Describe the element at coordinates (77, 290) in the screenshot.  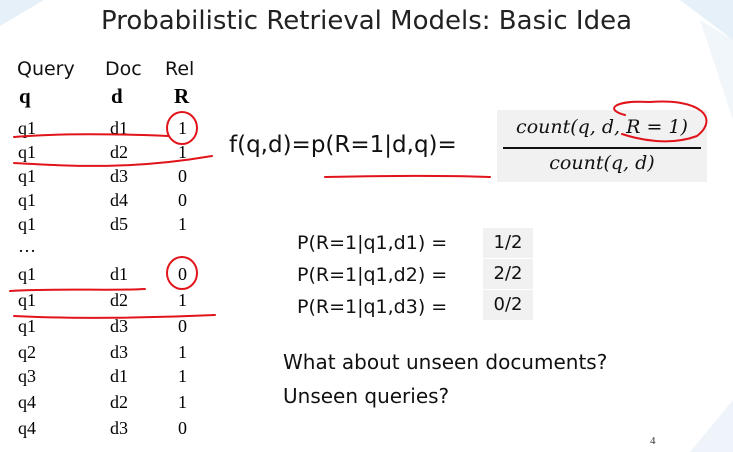
I see `underline-row-q1-d1-second` at that location.